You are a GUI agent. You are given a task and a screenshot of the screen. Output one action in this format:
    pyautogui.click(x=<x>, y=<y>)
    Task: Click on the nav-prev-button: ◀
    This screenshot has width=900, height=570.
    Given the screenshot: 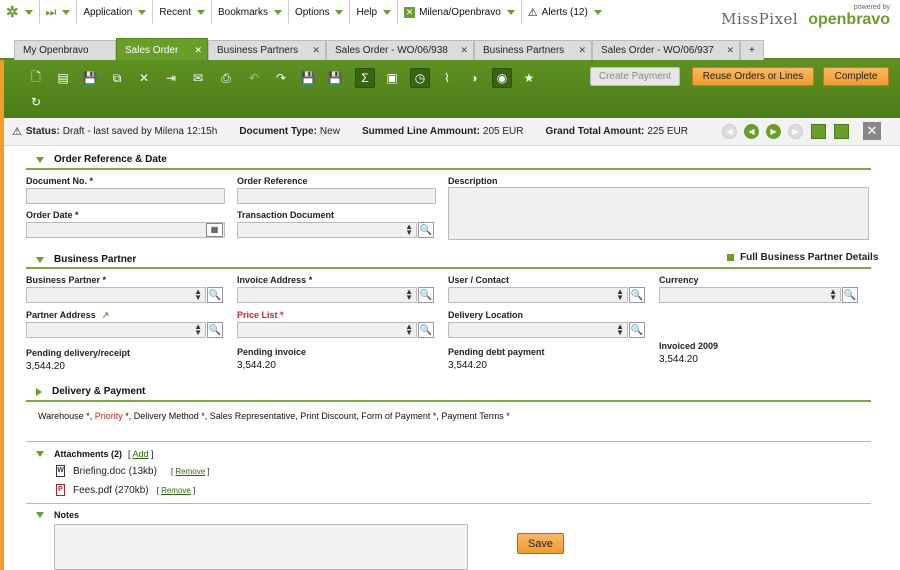 What is the action you would take?
    pyautogui.click(x=751, y=131)
    